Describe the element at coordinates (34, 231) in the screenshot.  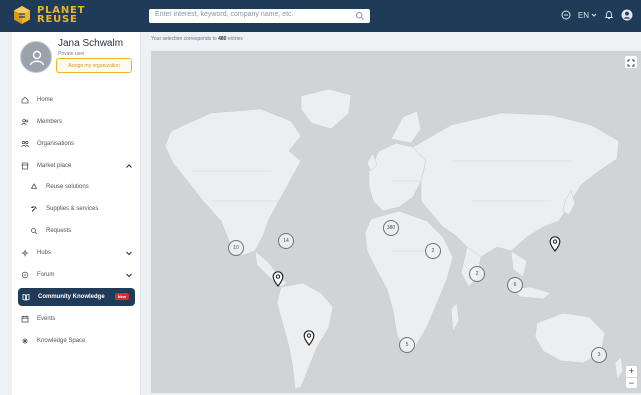
I see `search-request-icon` at that location.